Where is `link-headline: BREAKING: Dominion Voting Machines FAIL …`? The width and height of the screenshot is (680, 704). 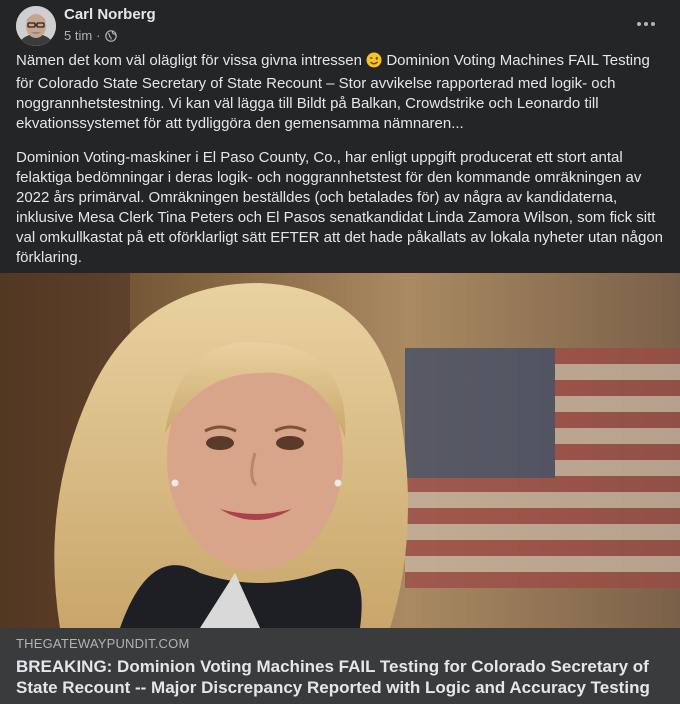
link-headline: BREAKING: Dominion Voting Machines FAIL … is located at coordinates (341, 677).